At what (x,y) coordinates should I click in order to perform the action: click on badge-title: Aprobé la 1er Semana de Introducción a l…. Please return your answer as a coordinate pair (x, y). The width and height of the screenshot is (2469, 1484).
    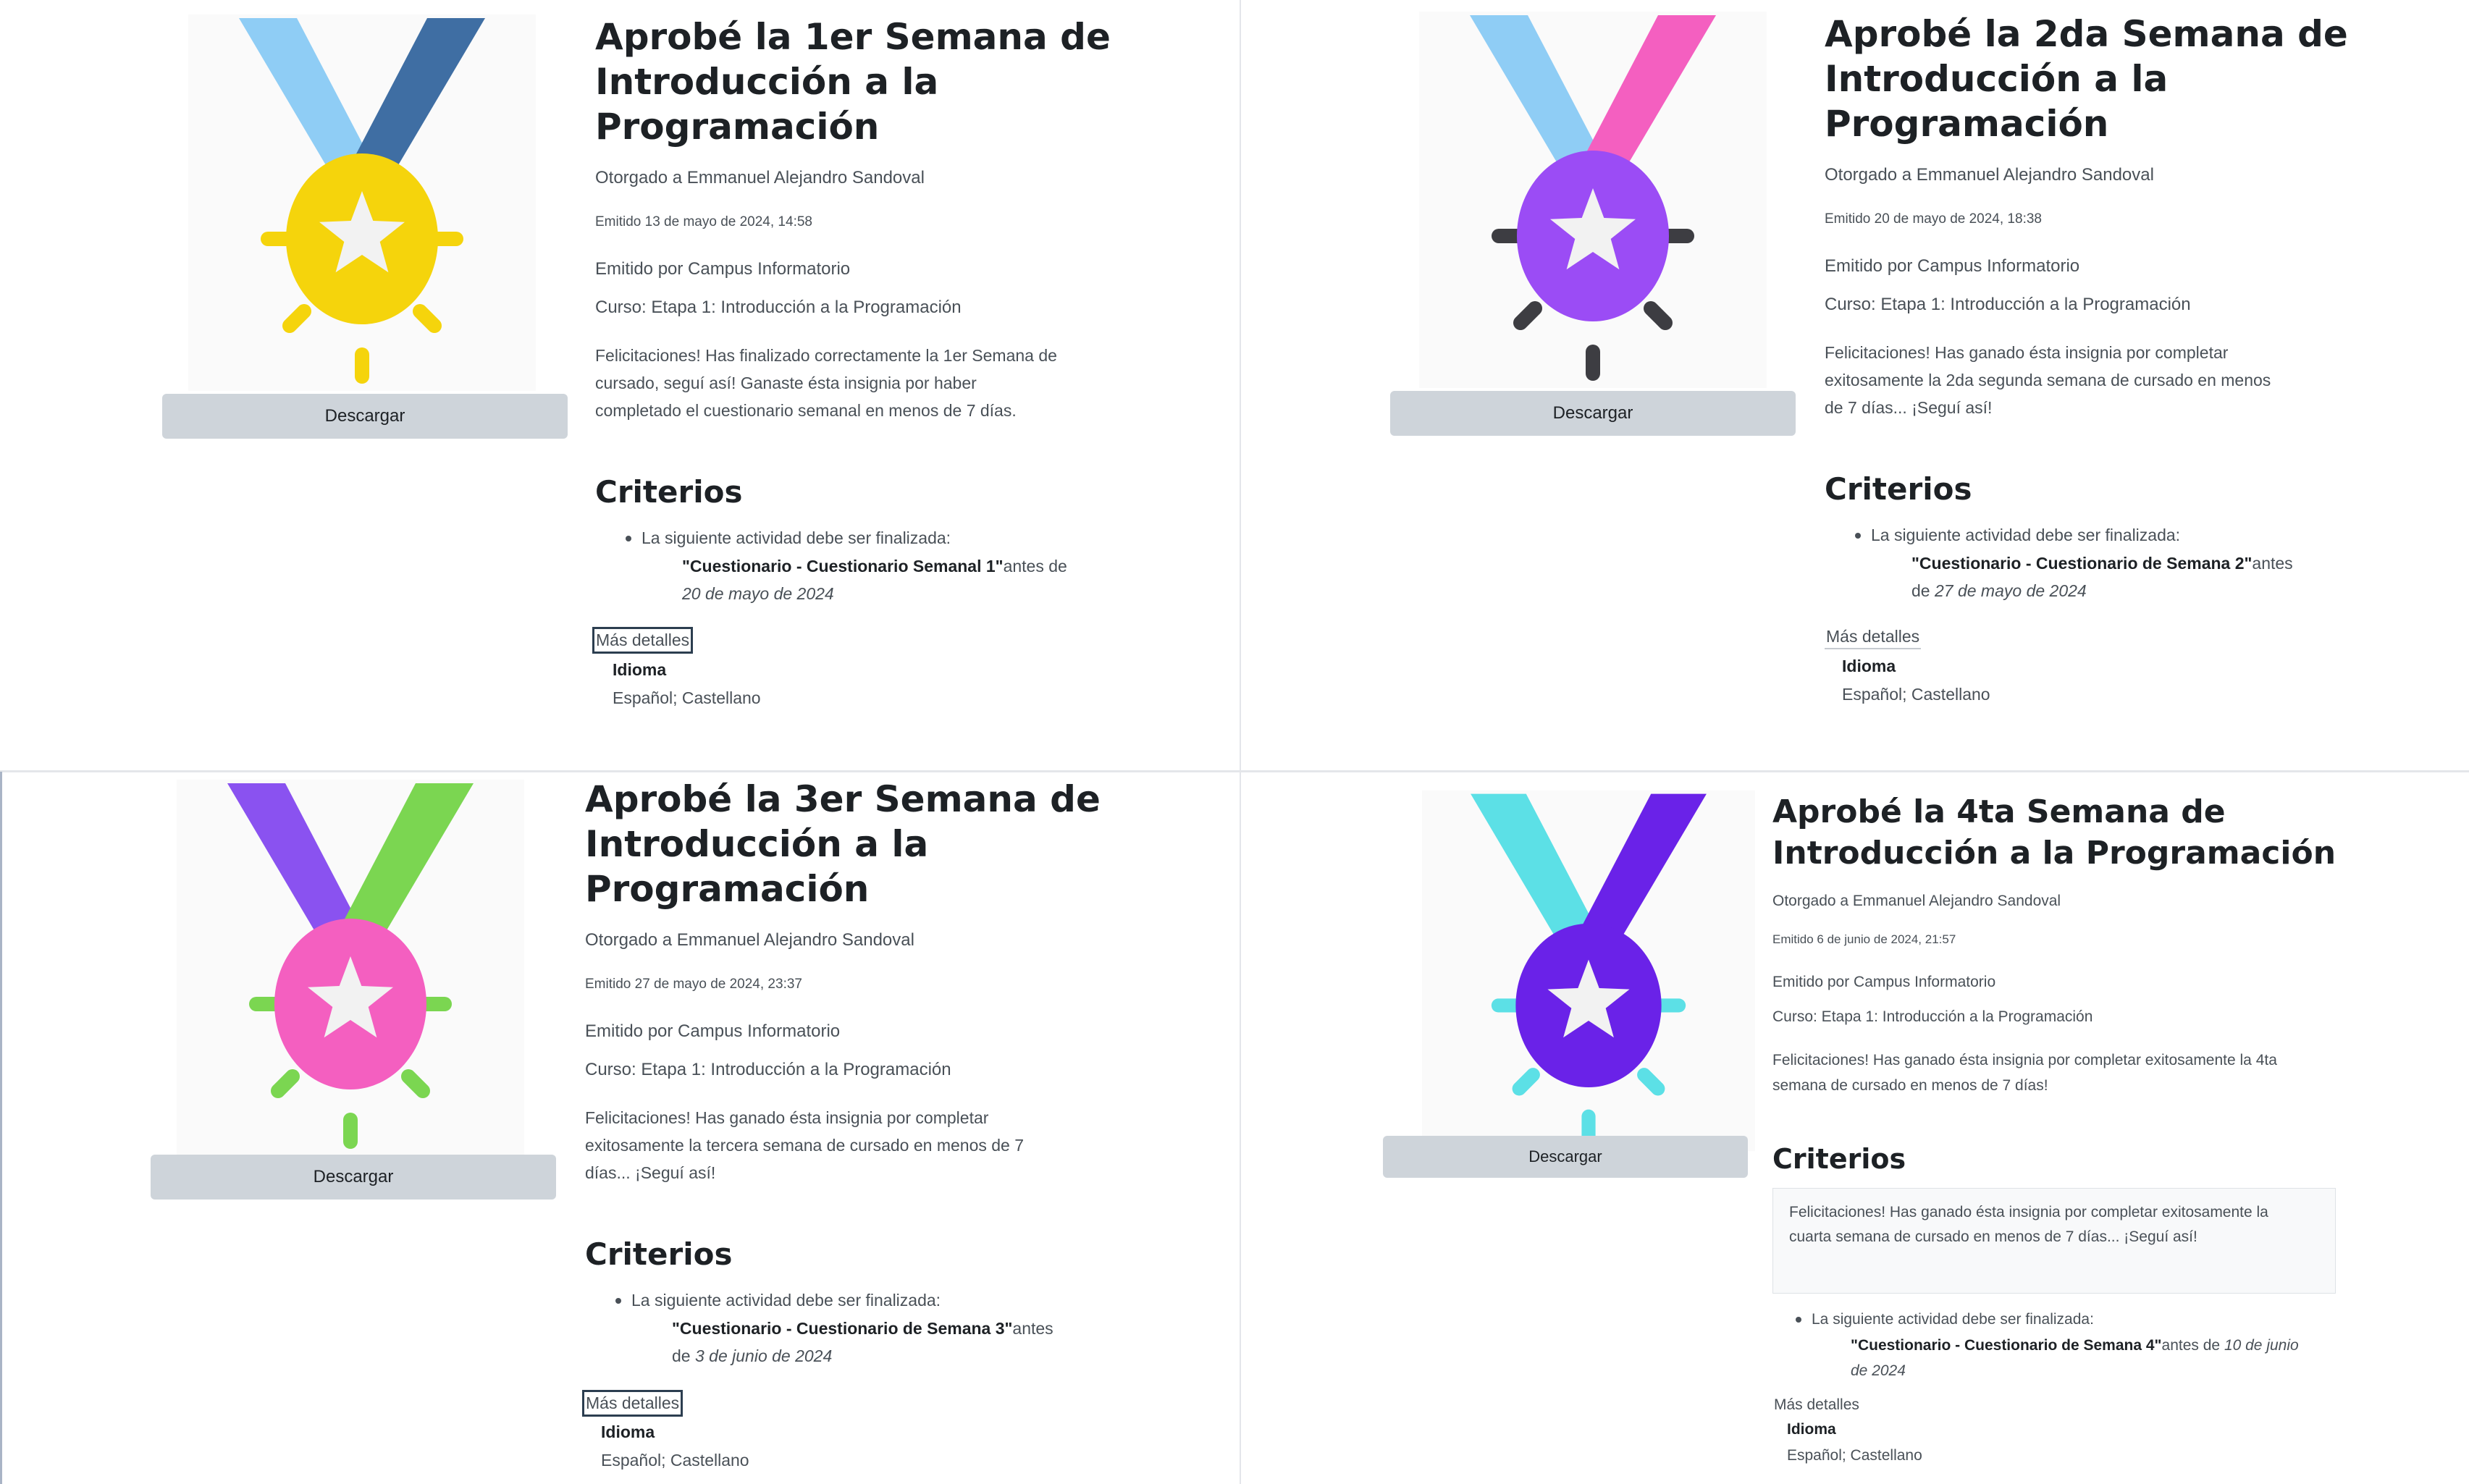
    Looking at the image, I should click on (892, 81).